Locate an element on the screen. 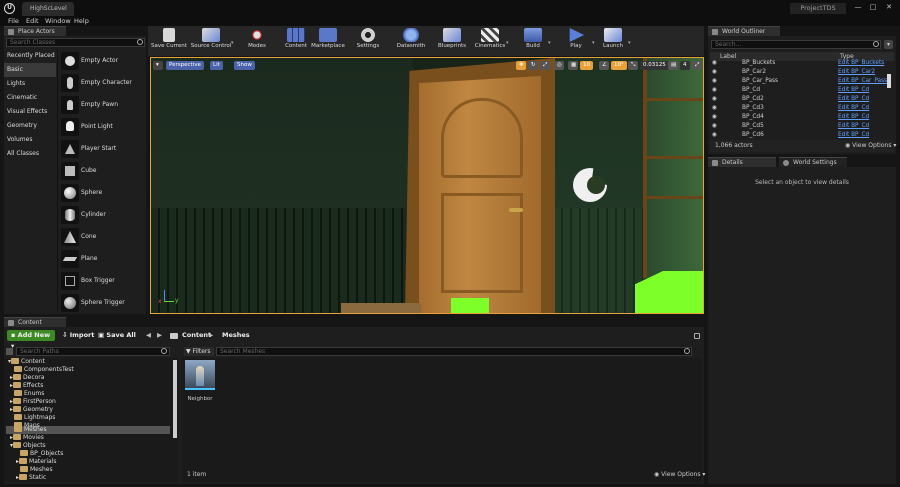 This screenshot has width=900, height=487. save-all-button: ▣ Save All is located at coordinates (117, 335).